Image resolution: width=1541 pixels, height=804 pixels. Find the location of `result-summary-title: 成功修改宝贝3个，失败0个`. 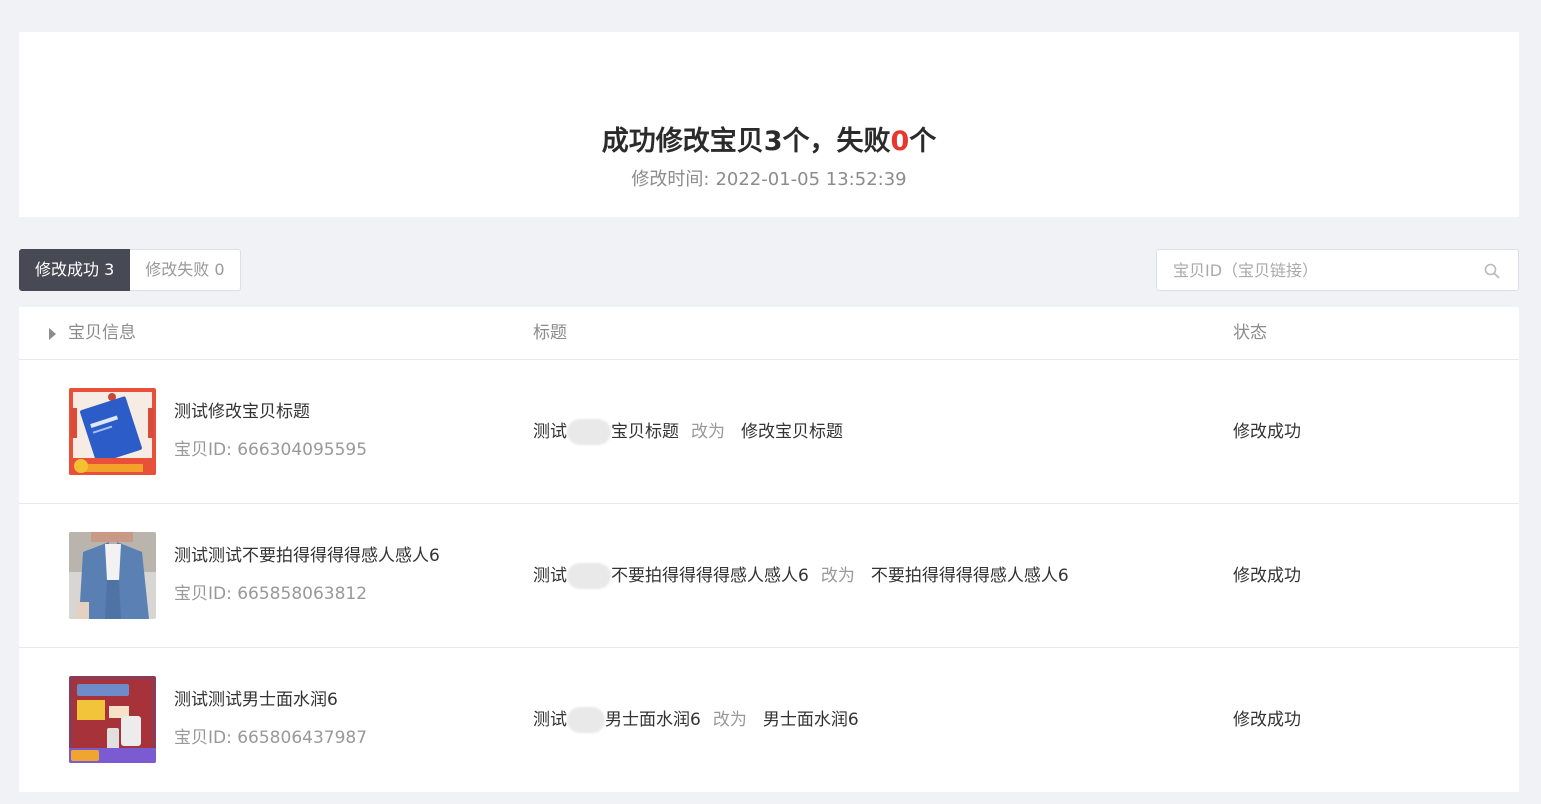

result-summary-title: 成功修改宝贝3个，失败0个 is located at coordinates (769, 142).